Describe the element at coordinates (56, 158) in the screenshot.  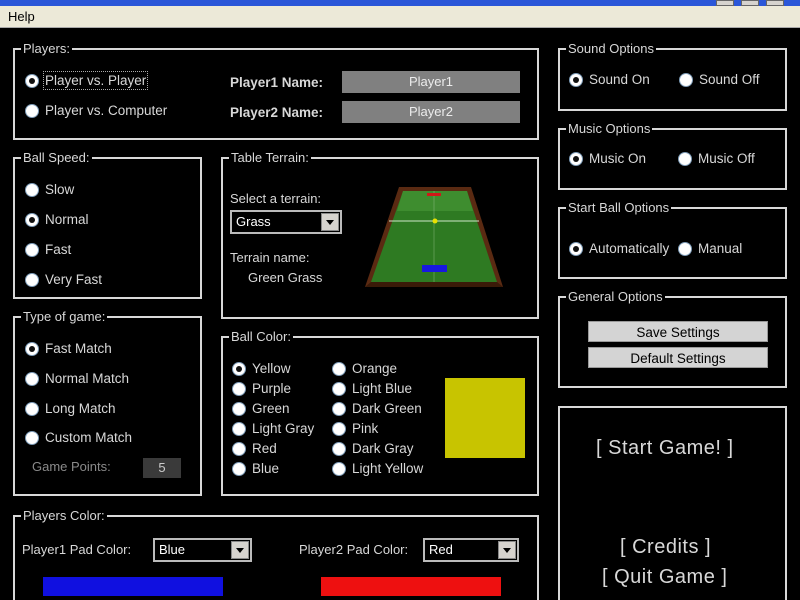
I see `ball-speed-legend: Ball Speed:` at that location.